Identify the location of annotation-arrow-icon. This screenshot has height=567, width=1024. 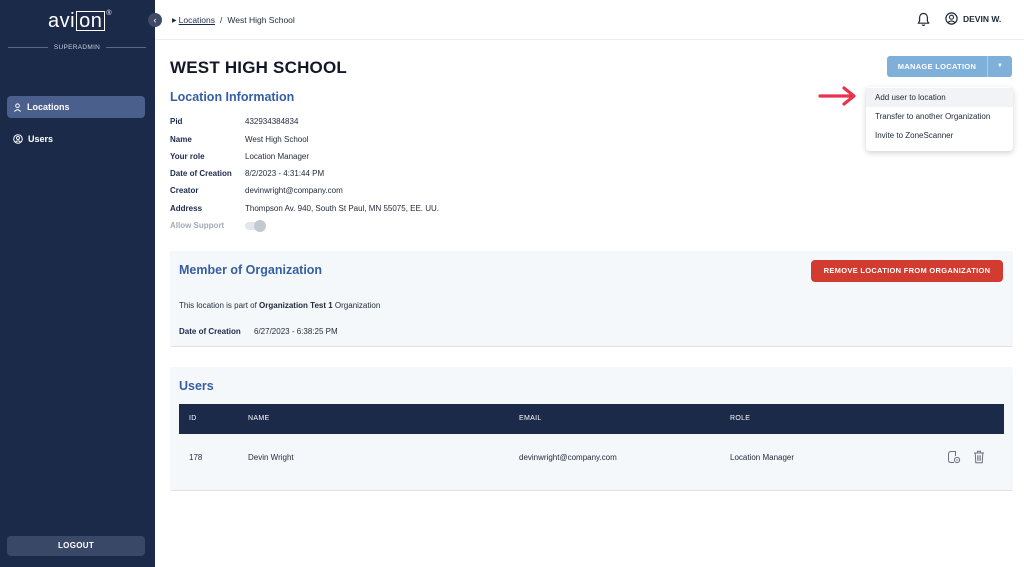
(837, 96).